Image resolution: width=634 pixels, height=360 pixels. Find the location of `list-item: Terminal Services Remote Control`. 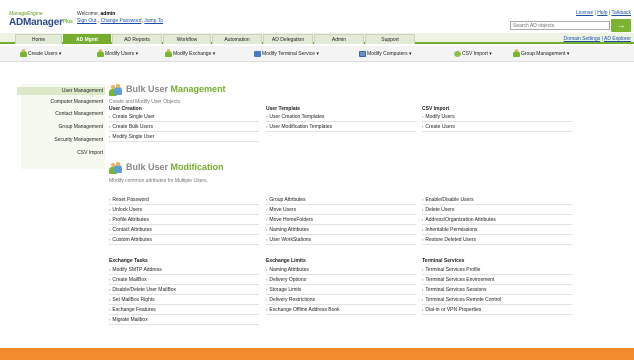

list-item: Terminal Services Remote Control is located at coordinates (497, 300).